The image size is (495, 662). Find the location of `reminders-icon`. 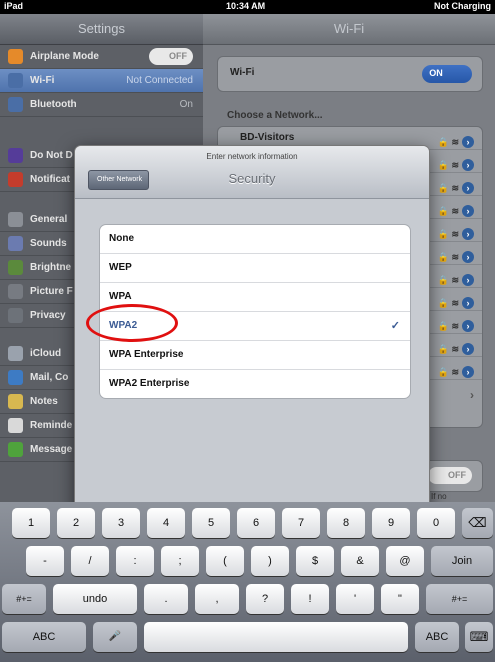

reminders-icon is located at coordinates (15, 425).